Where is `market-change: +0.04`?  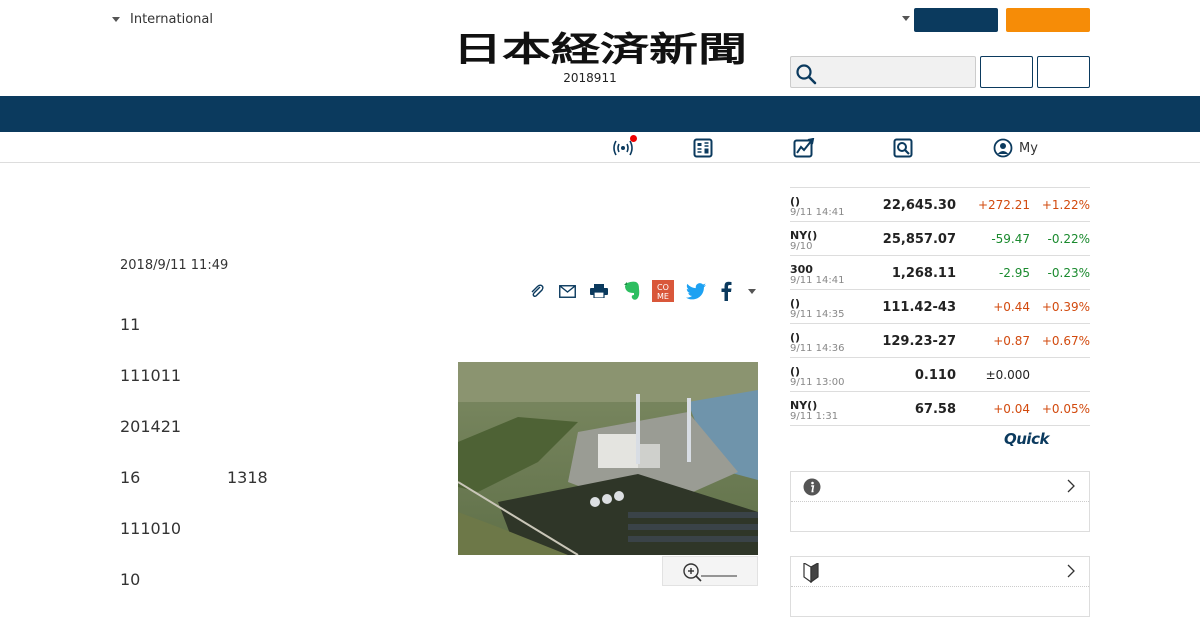
market-change: +0.04 is located at coordinates (1011, 409).